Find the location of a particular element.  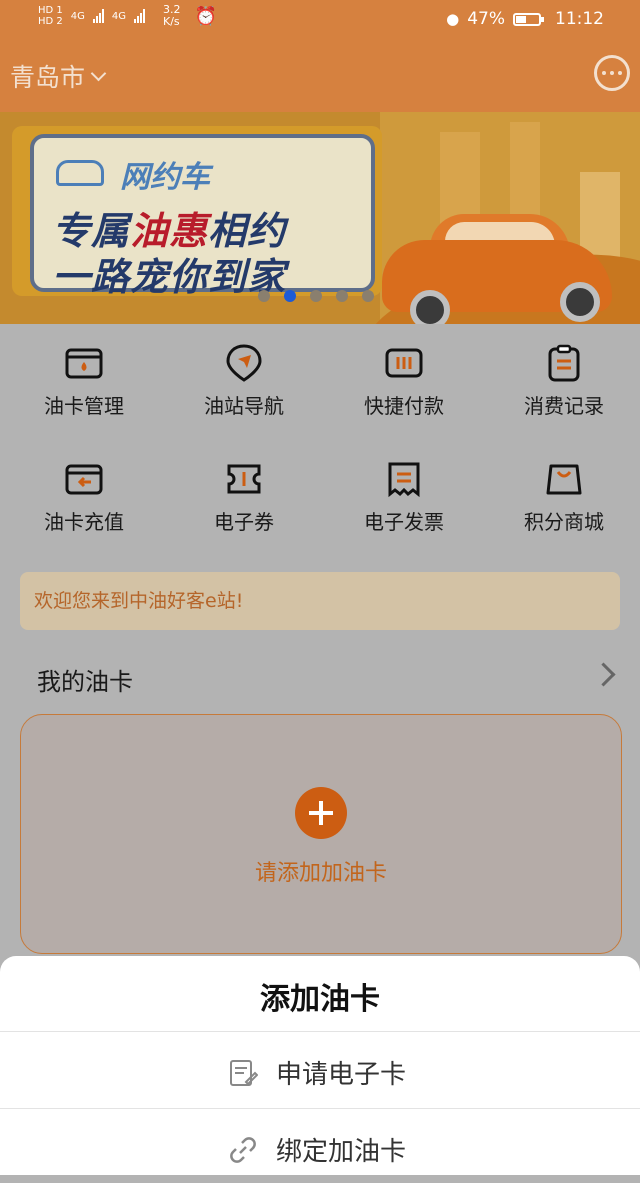

city-label: 青岛市 is located at coordinates (48, 77).